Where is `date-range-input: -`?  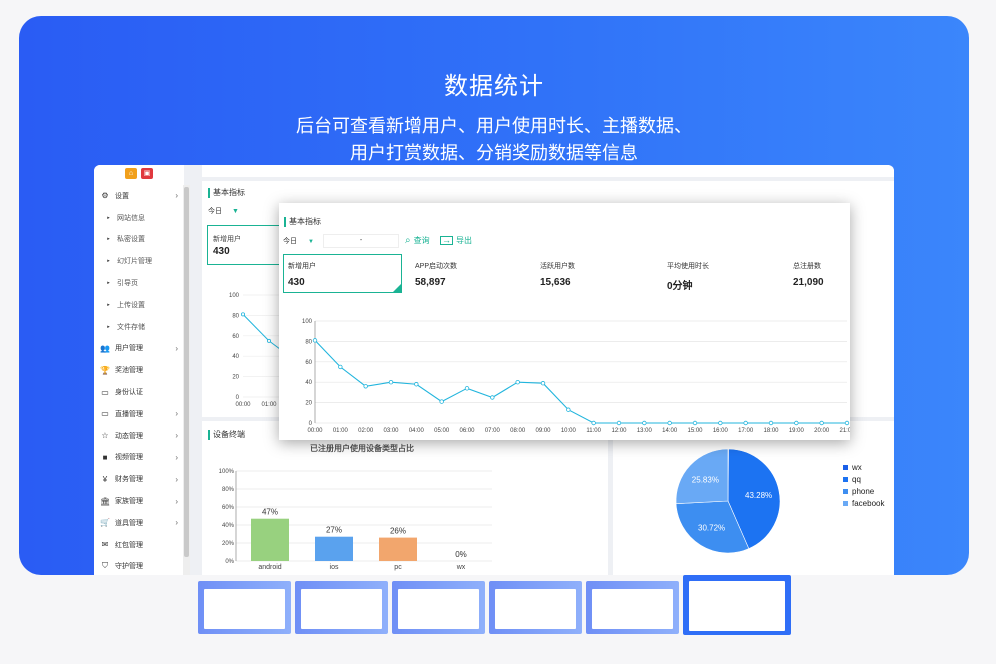 date-range-input: - is located at coordinates (361, 241).